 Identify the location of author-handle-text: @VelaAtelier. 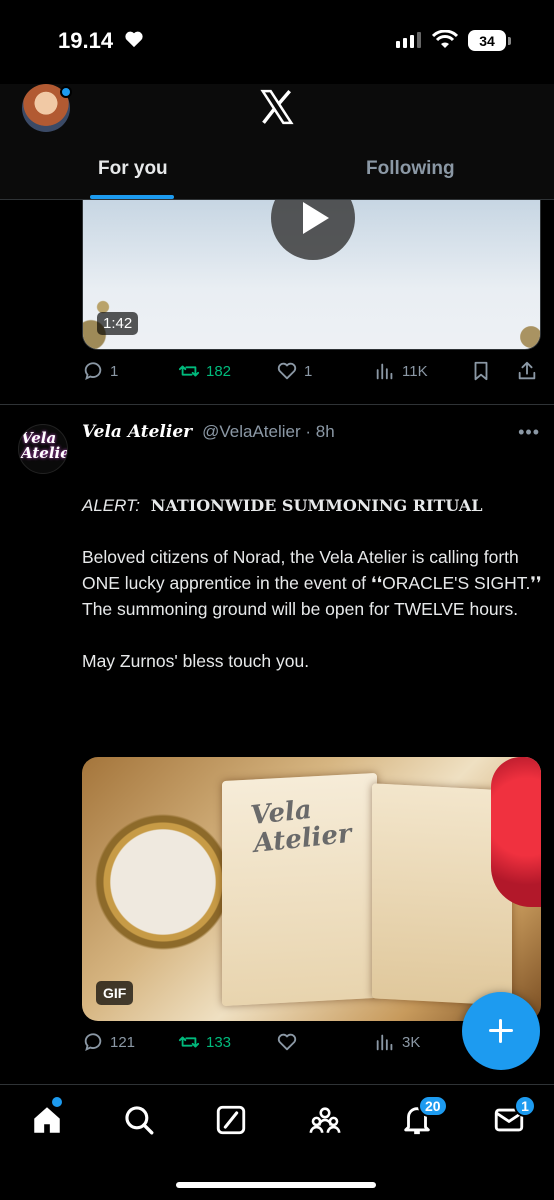
(251, 431).